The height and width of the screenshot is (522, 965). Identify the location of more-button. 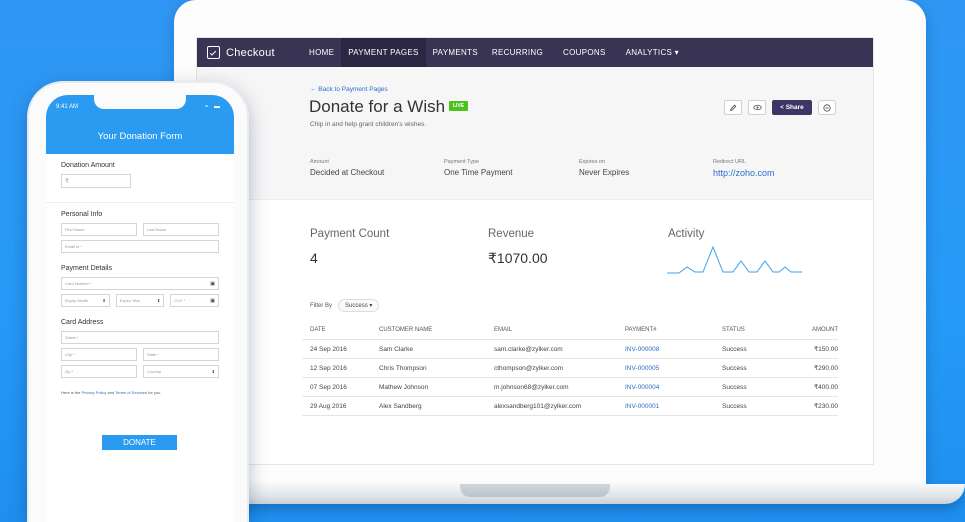
(827, 107).